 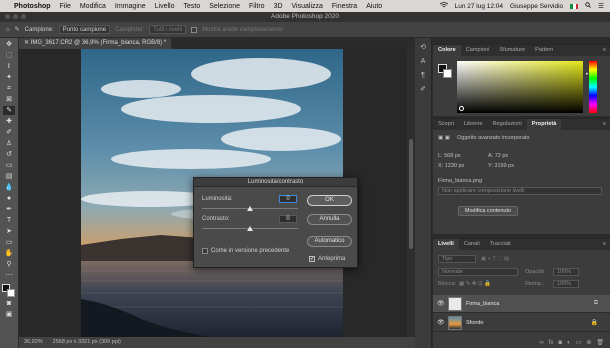 What do you see at coordinates (9, 110) in the screenshot?
I see `eyedropper-tool-icon: ✎` at bounding box center [9, 110].